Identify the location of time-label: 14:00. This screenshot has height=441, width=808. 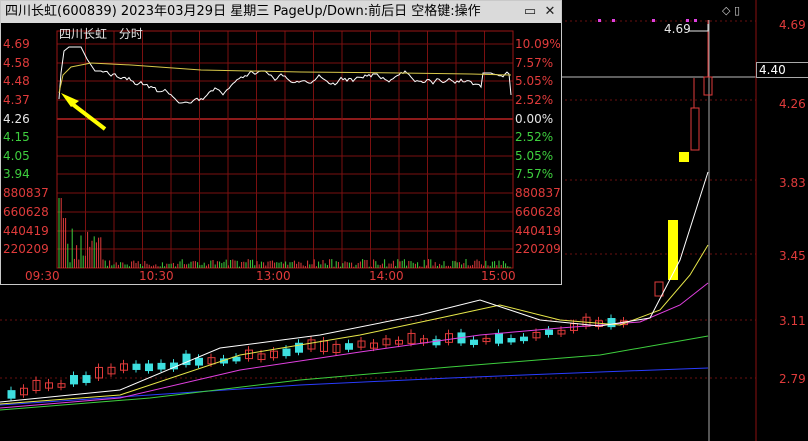
(386, 276).